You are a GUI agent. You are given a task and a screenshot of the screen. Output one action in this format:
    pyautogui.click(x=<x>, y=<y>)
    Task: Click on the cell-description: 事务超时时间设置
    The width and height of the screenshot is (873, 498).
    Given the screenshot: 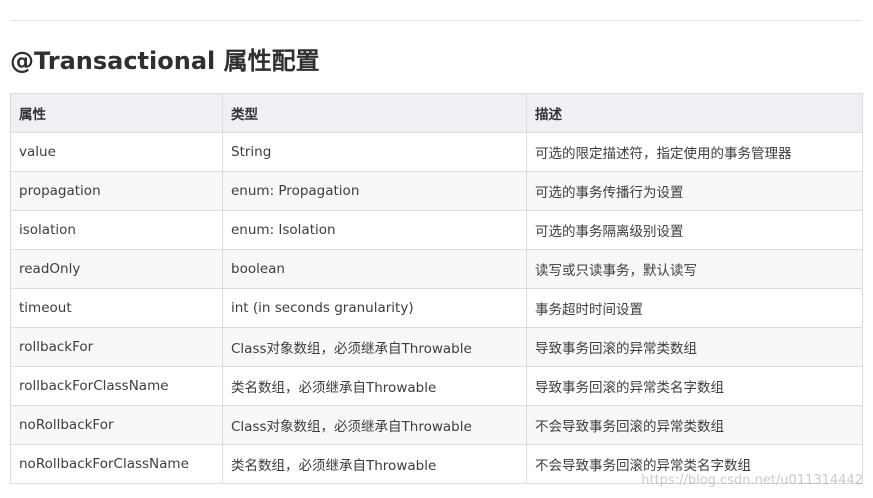 What is the action you would take?
    pyautogui.click(x=694, y=308)
    